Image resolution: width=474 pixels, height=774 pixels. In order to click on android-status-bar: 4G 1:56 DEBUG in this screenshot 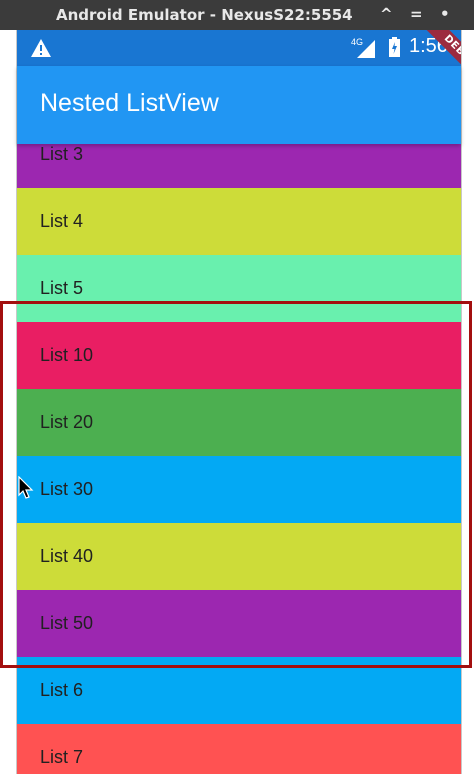, I will do `click(239, 48)`.